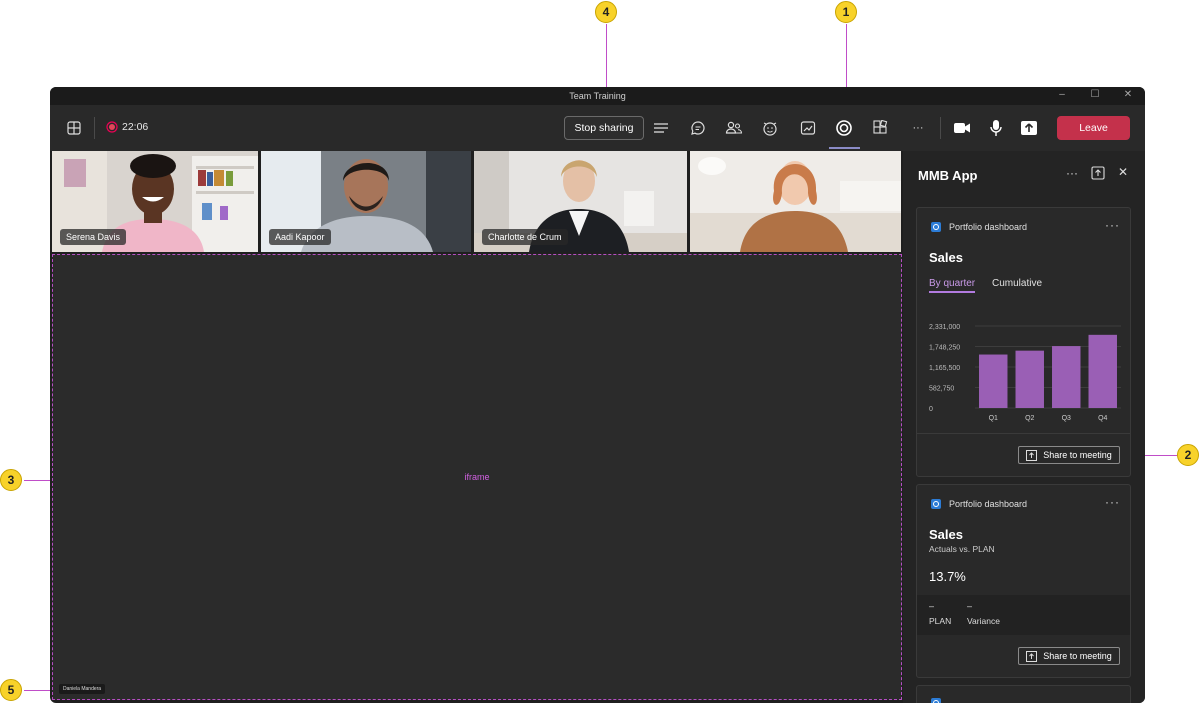 The height and width of the screenshot is (719, 1200). What do you see at coordinates (1102, 418) in the screenshot?
I see `x-tick-label: Q4` at bounding box center [1102, 418].